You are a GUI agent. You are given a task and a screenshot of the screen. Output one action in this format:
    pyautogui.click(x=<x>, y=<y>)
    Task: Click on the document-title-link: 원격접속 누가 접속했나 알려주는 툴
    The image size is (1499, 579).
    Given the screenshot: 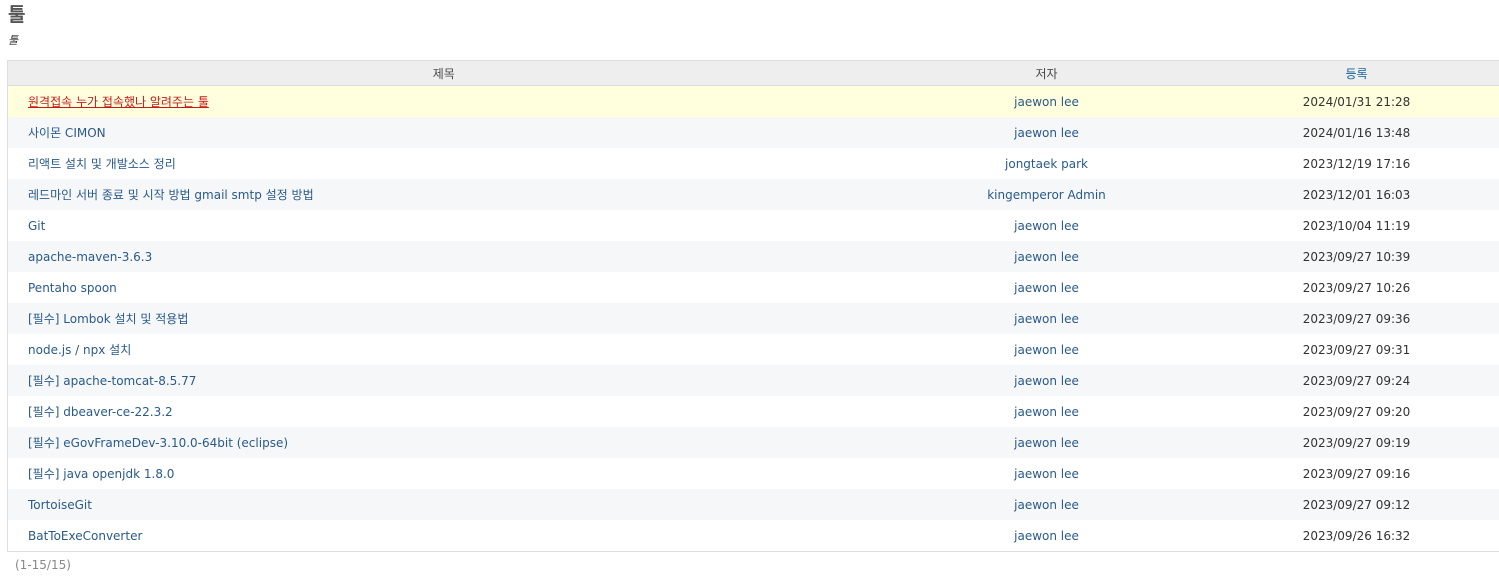 What is the action you would take?
    pyautogui.click(x=118, y=102)
    